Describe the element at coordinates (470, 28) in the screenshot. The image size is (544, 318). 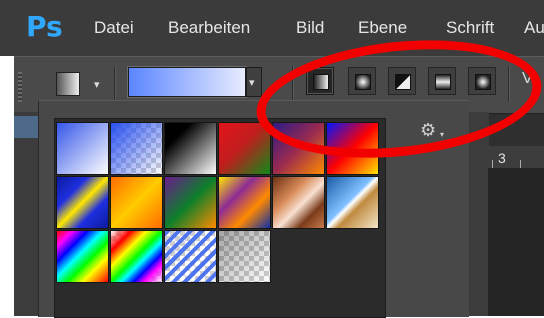
I see `menu-schrift: Schrift` at that location.